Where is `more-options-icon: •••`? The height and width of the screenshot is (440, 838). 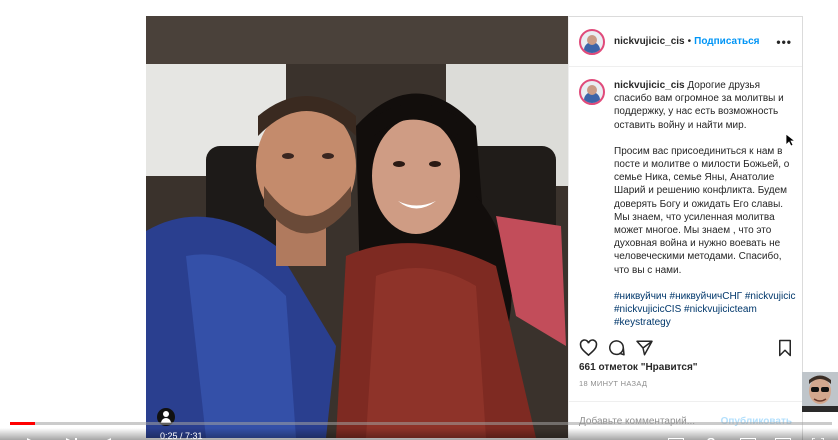 more-options-icon: ••• is located at coordinates (784, 42).